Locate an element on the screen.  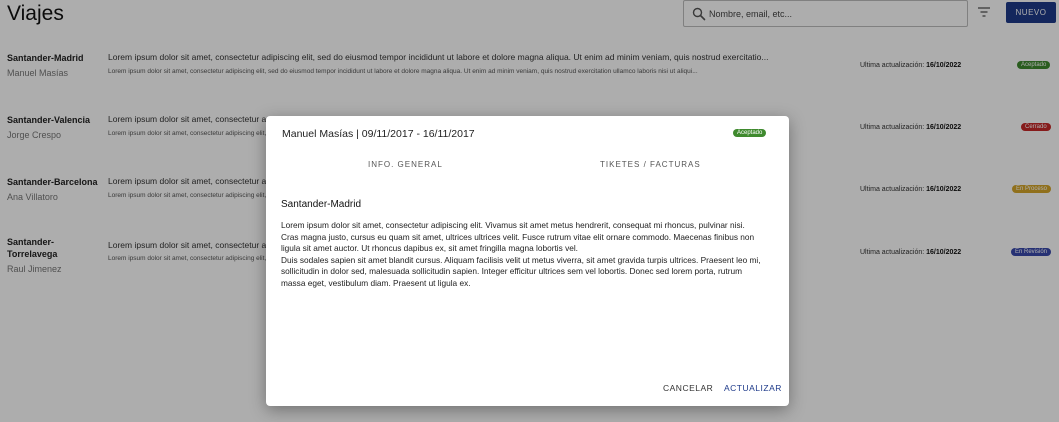
modal-title: Manuel Masías | 09/11/2017 - 16/11/2017 is located at coordinates (378, 134).